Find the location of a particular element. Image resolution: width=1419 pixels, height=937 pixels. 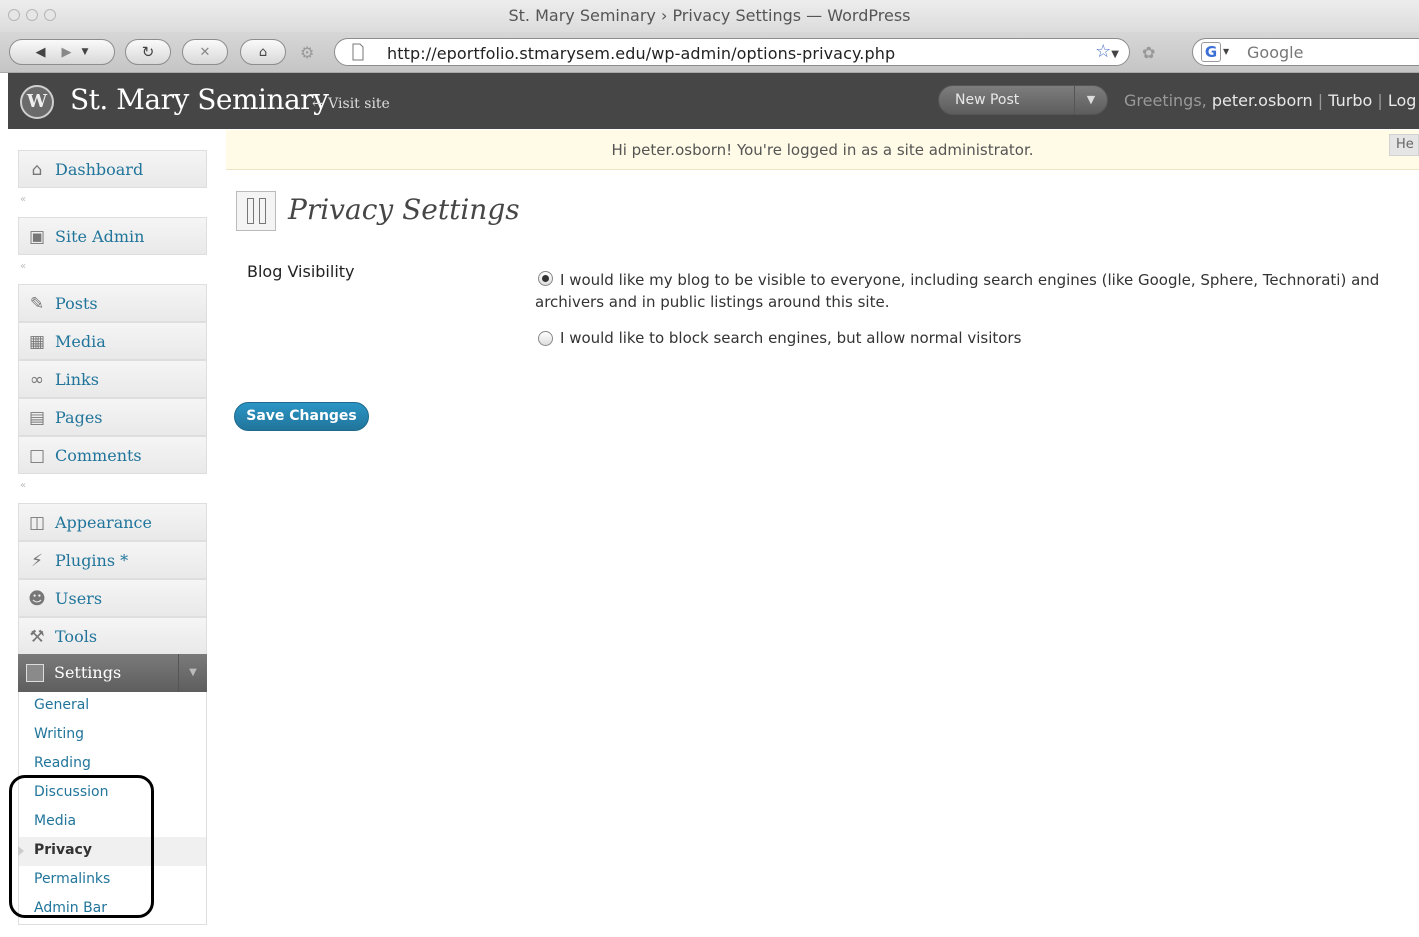

pages-icon: ▤ is located at coordinates (37, 418).